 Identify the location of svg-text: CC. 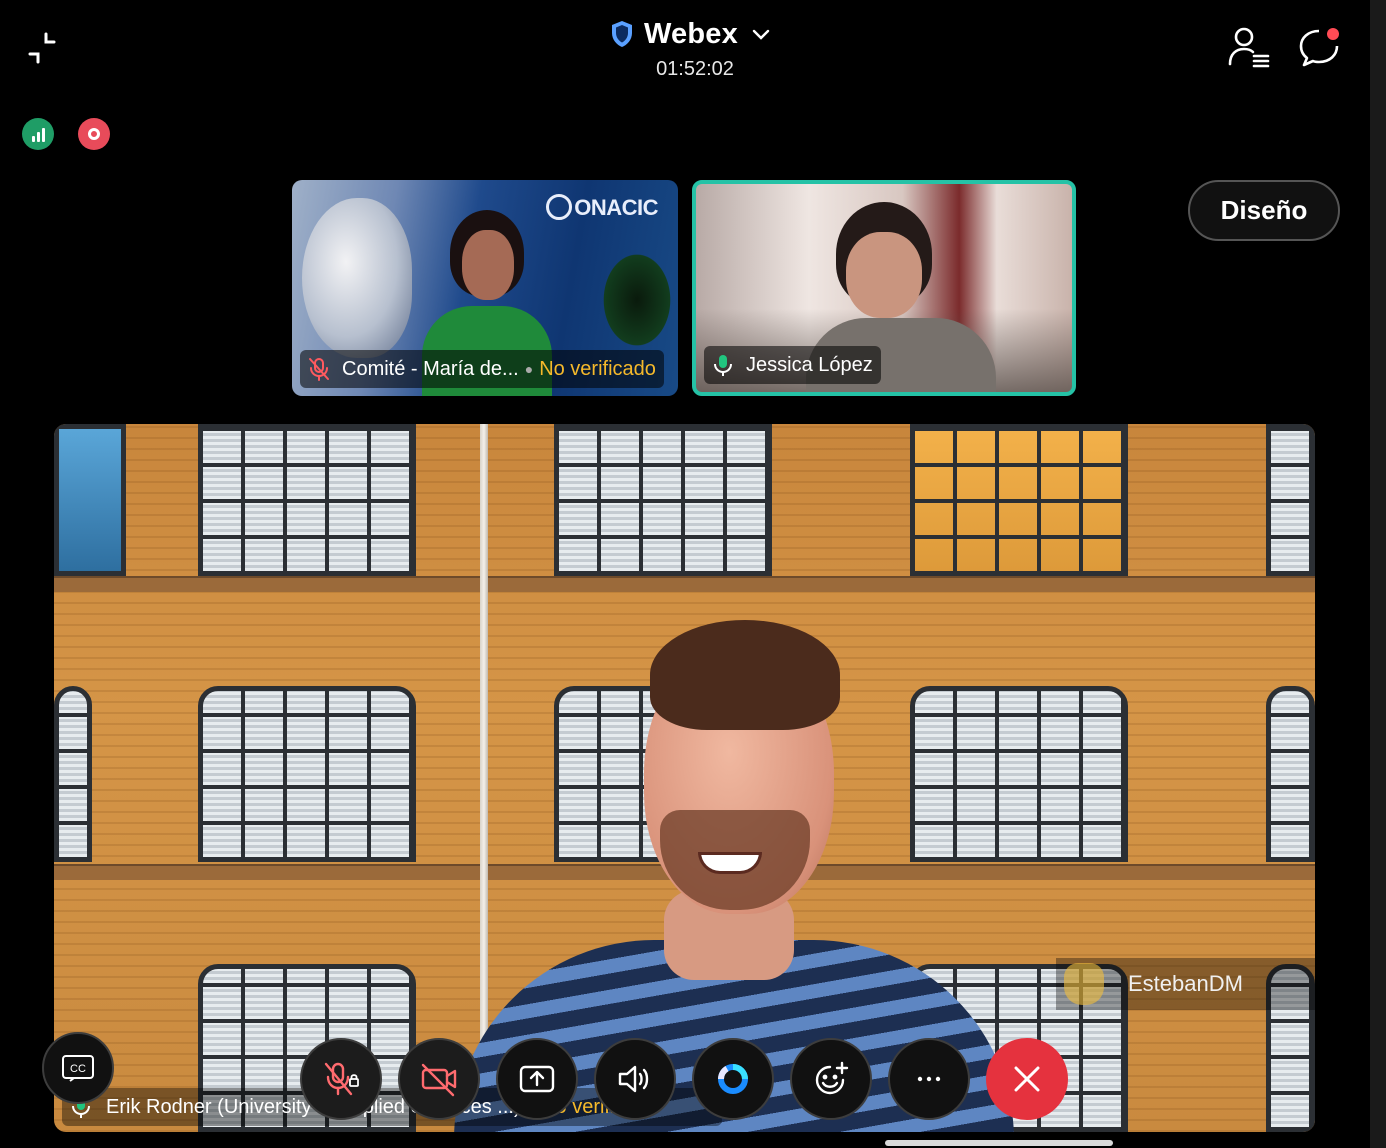
(78, 1069).